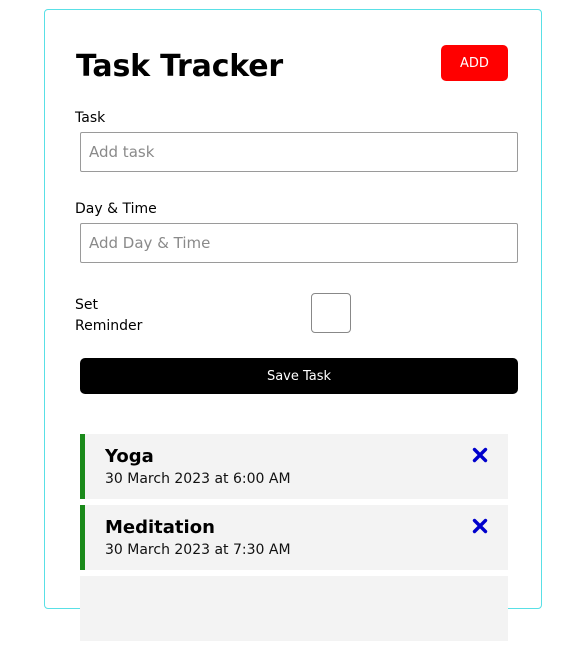 The image size is (568, 647). I want to click on task-name: Yoga, so click(129, 456).